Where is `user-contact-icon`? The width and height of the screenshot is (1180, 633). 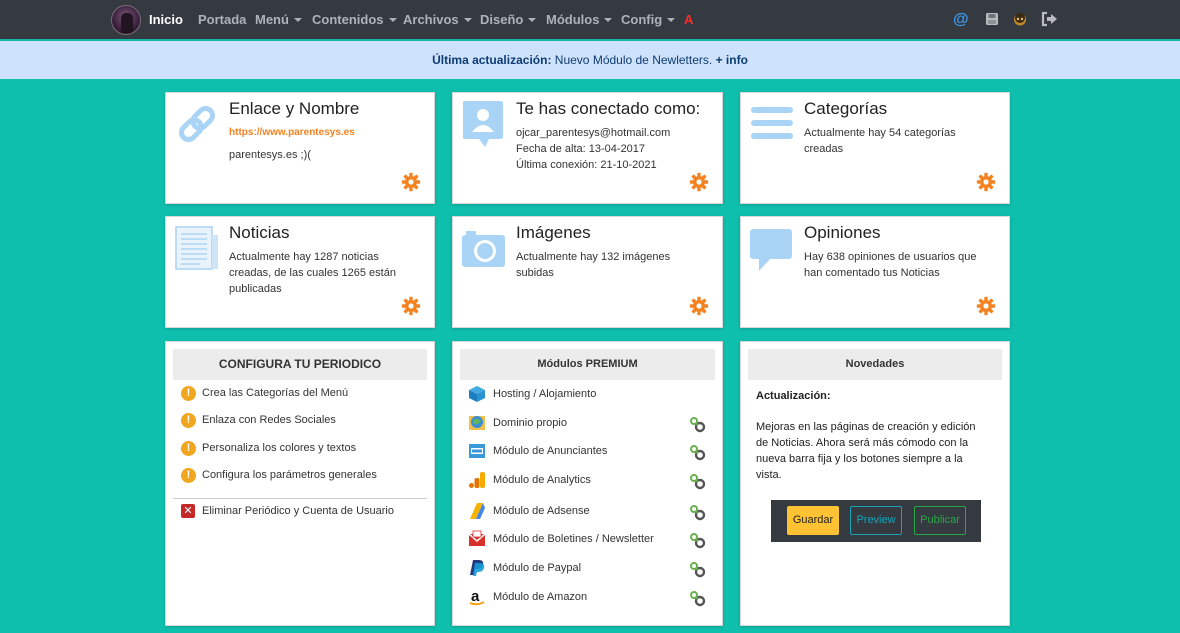 user-contact-icon is located at coordinates (483, 124).